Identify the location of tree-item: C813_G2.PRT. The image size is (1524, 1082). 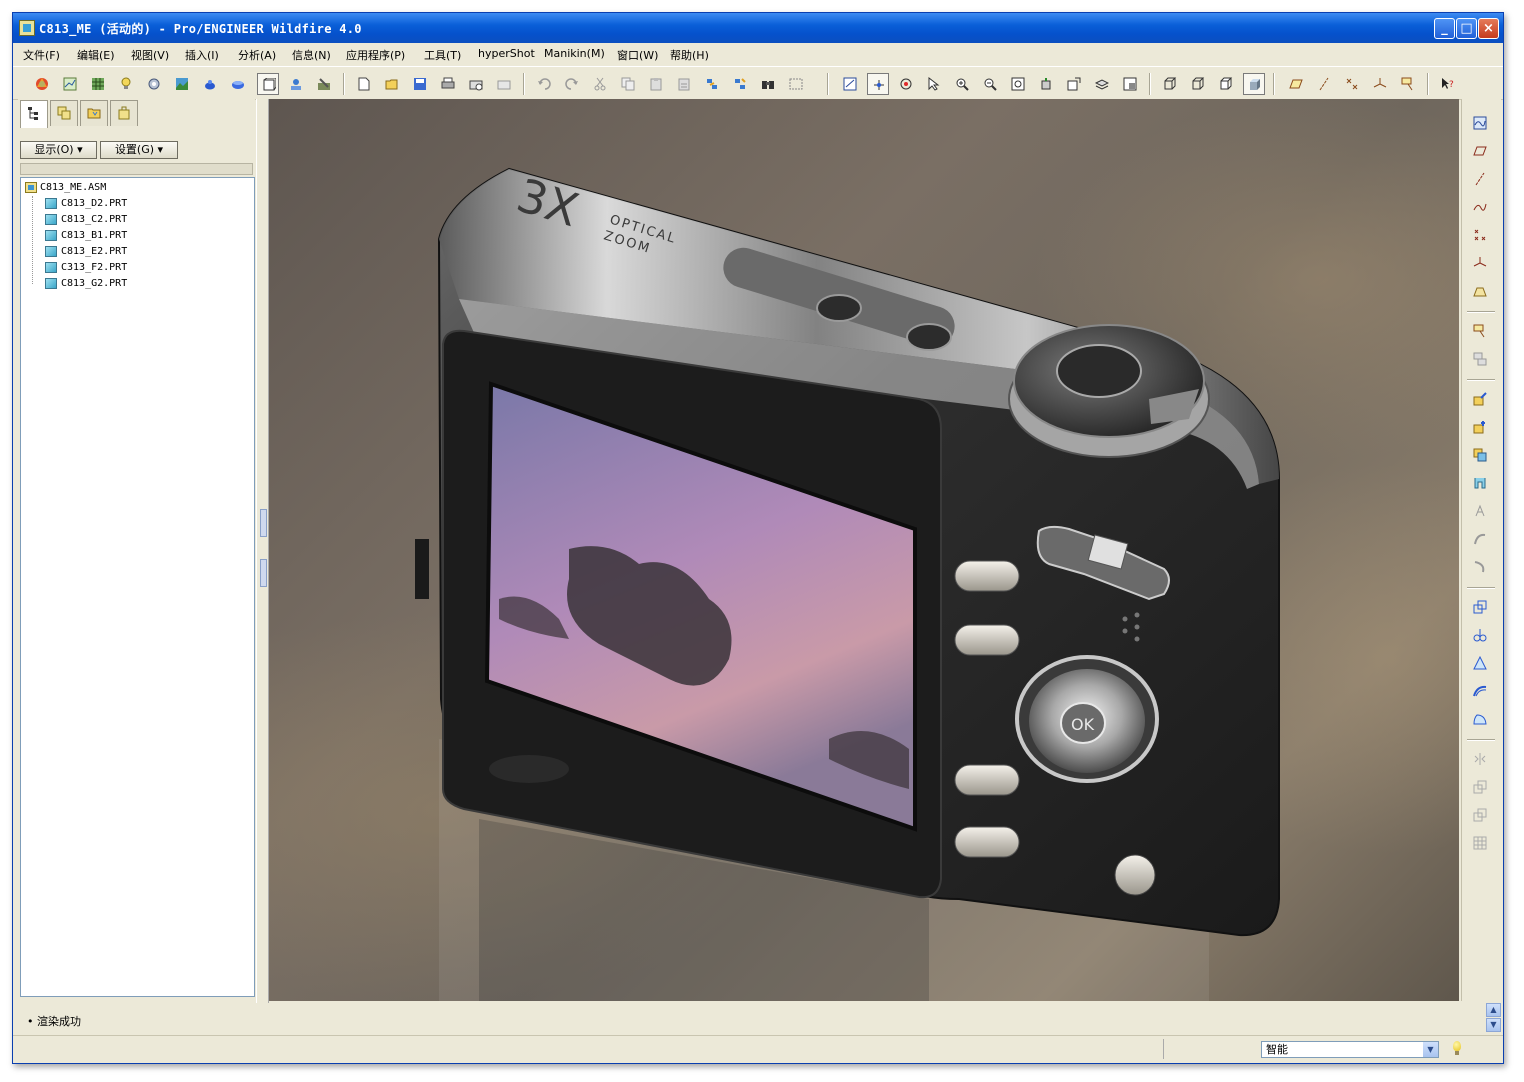
(86, 284).